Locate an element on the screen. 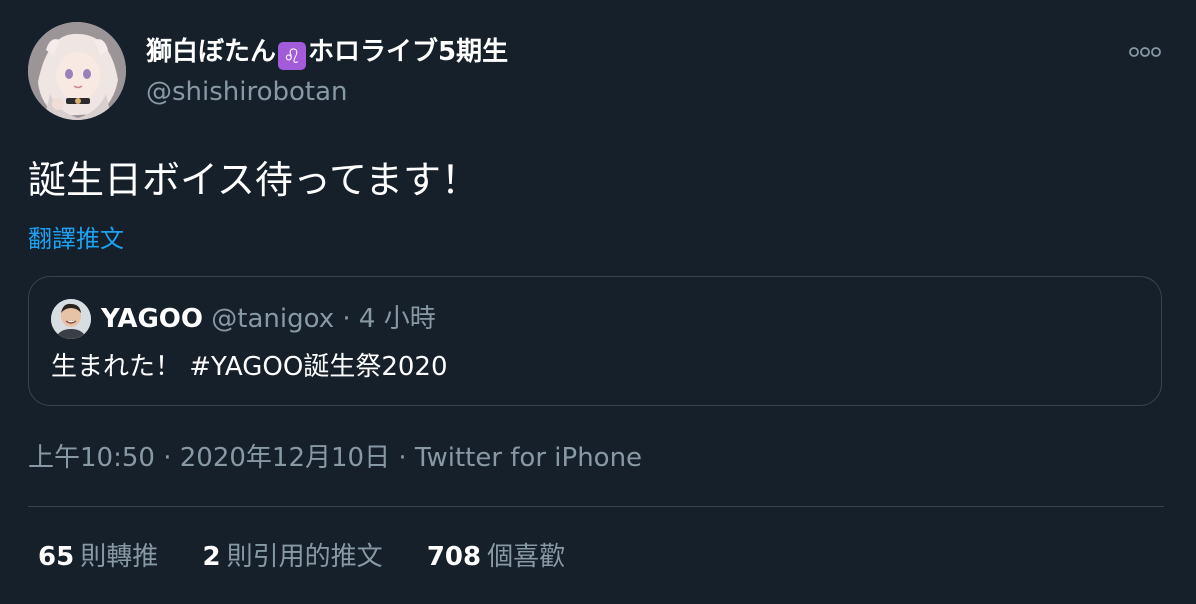  likes-count: 708 is located at coordinates (454, 557).